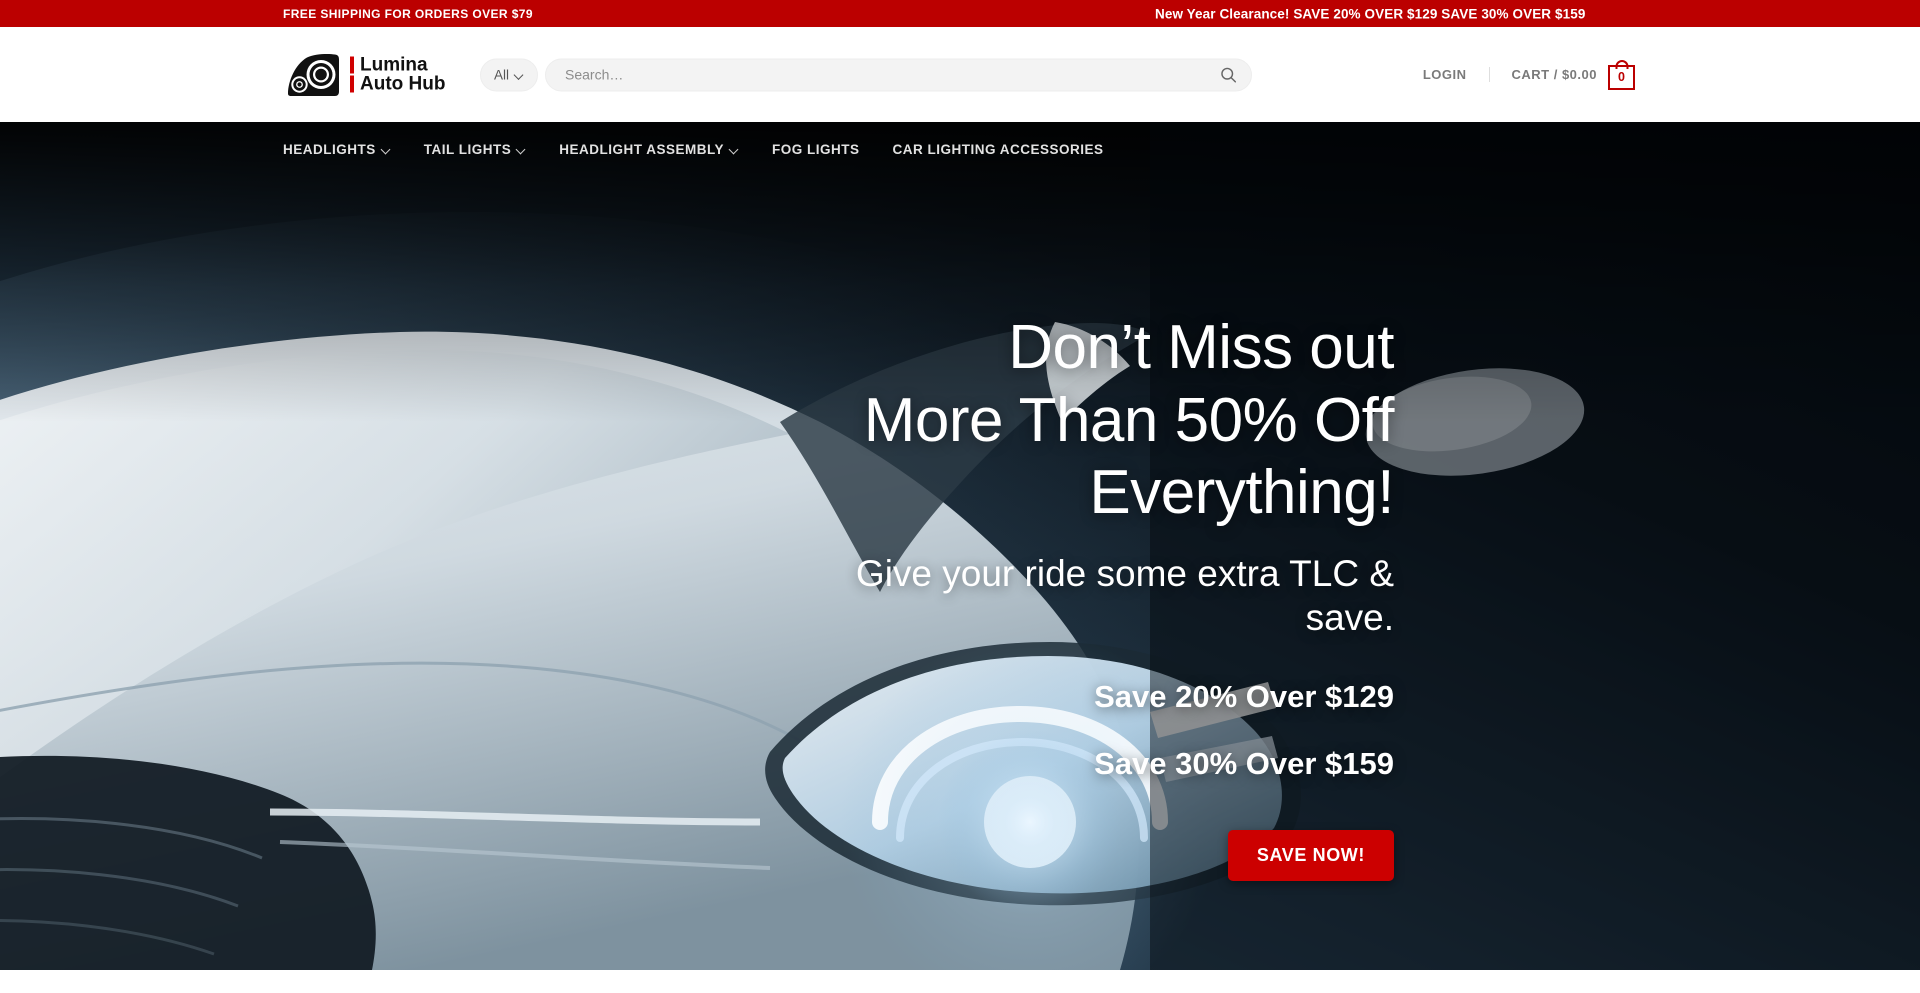  Describe the element at coordinates (394, 65) in the screenshot. I see `logo-line-1: Lumina` at that location.